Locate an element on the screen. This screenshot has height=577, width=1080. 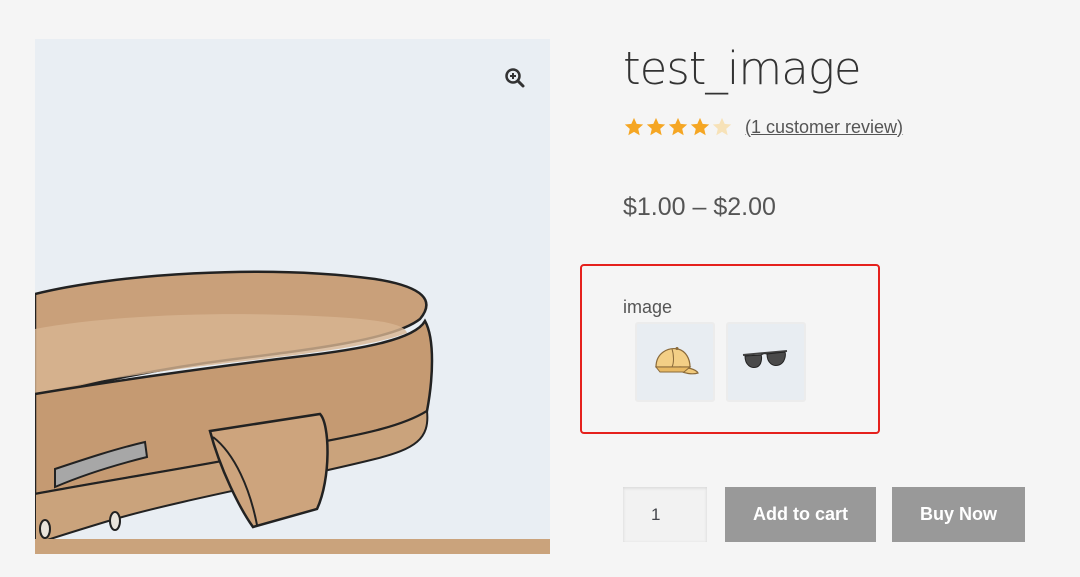
add-to-cart-button: Add to cart is located at coordinates (800, 514).